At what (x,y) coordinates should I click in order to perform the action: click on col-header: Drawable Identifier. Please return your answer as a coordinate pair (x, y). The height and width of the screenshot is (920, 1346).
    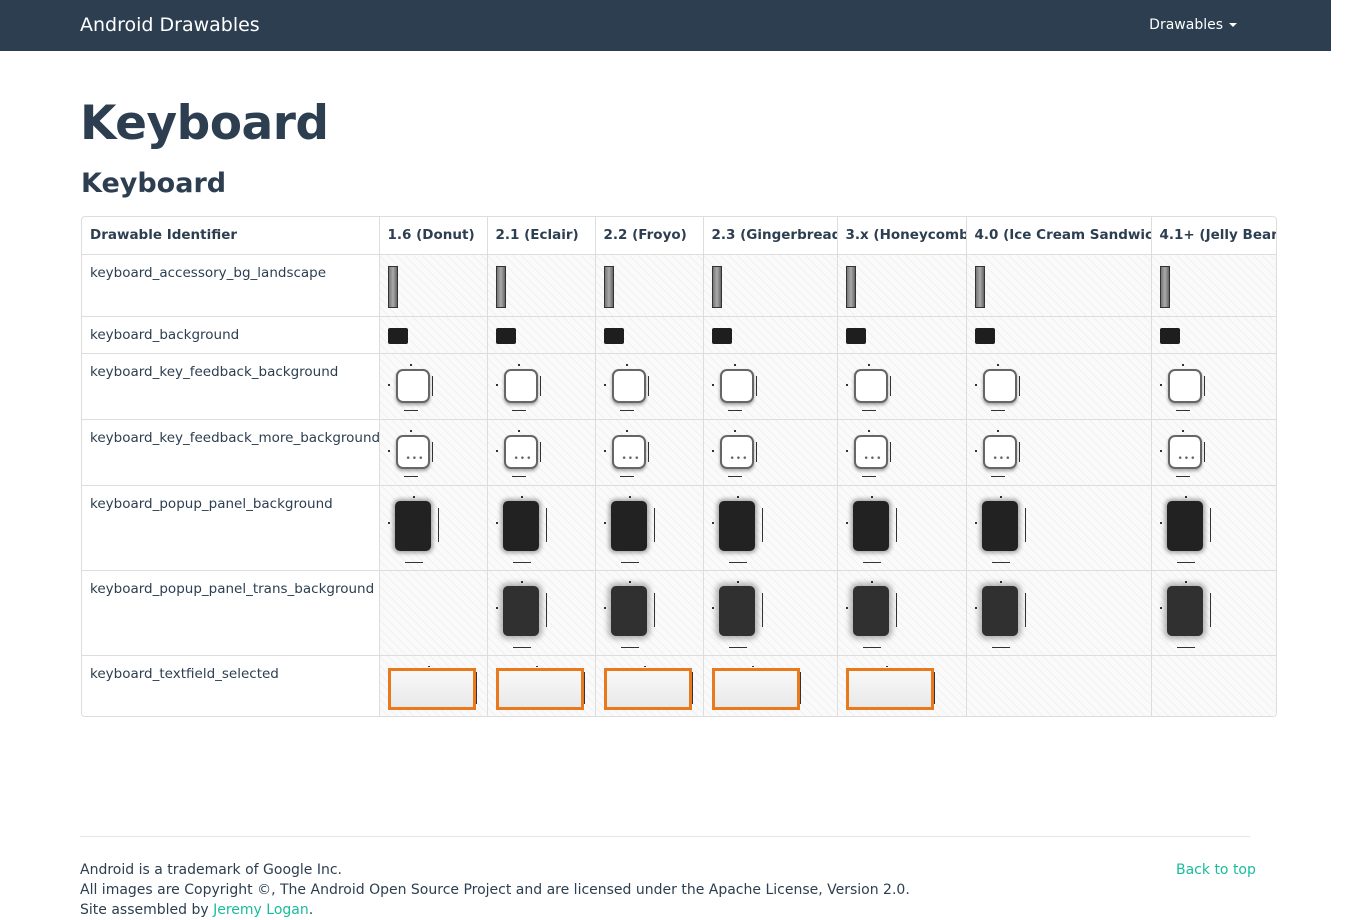
    Looking at the image, I should click on (231, 236).